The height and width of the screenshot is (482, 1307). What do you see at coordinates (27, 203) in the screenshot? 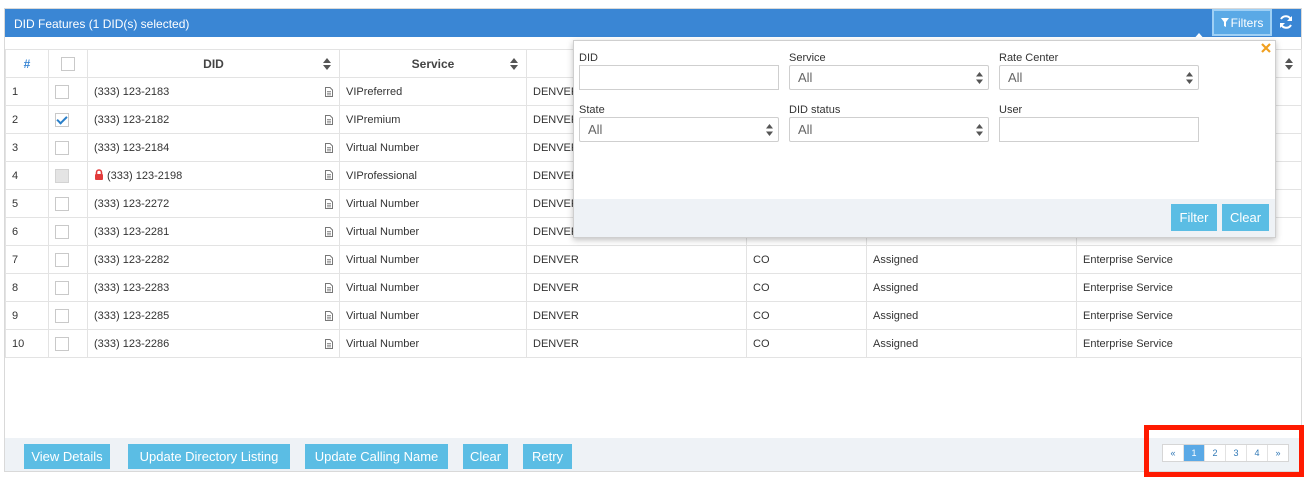
I see `row-index: 5` at bounding box center [27, 203].